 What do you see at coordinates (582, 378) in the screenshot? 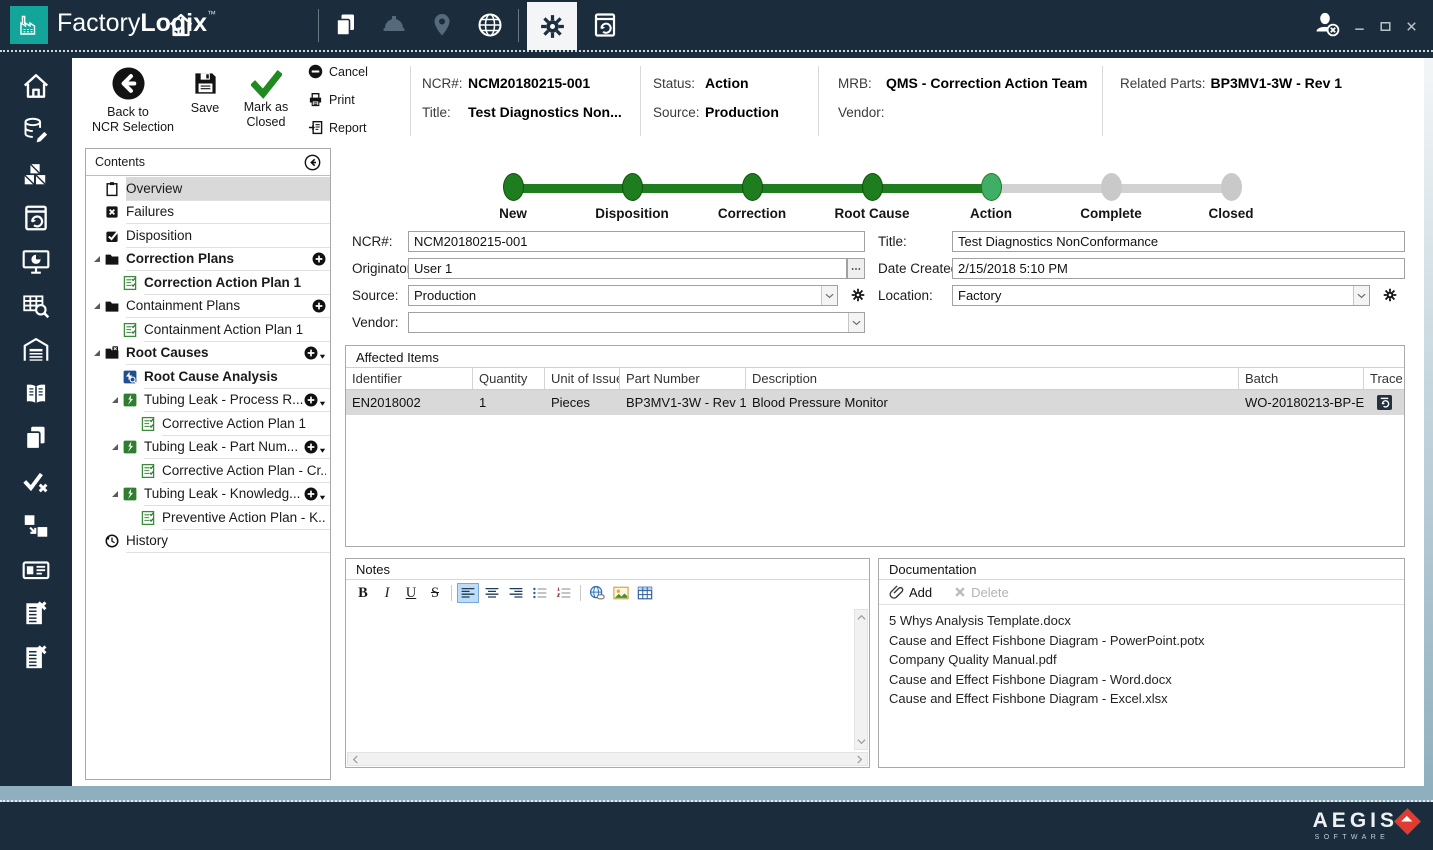
I see `column-header-unit-of-issue: Unit of Issue` at bounding box center [582, 378].